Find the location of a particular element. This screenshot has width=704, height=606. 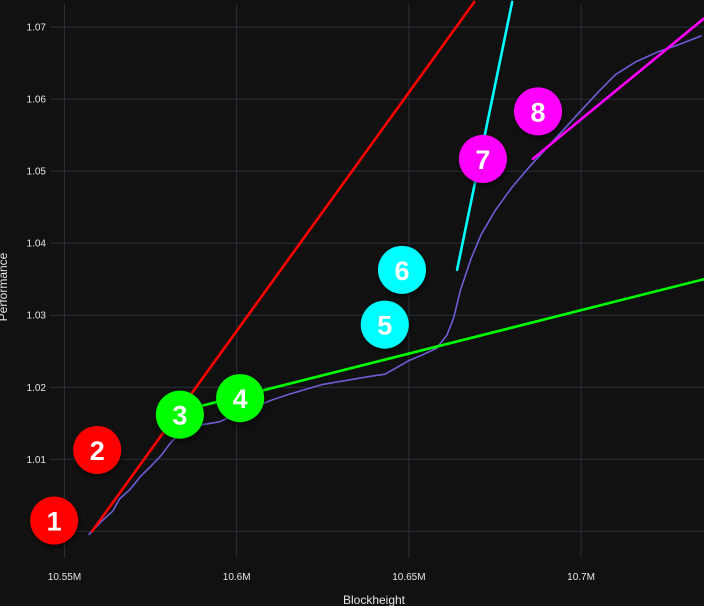

marker-label-5: 5 is located at coordinates (384, 326).